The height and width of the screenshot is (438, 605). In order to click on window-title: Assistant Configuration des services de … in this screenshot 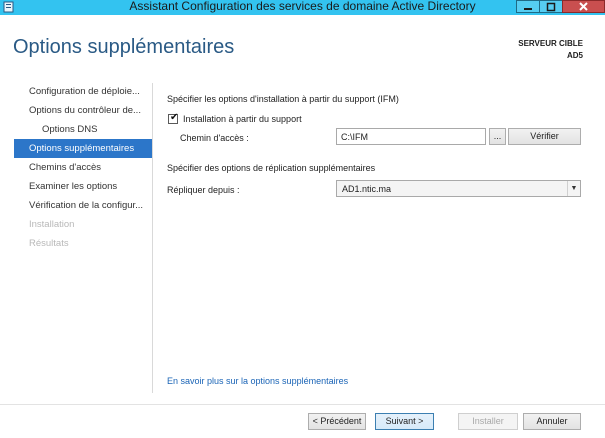, I will do `click(302, 6)`.